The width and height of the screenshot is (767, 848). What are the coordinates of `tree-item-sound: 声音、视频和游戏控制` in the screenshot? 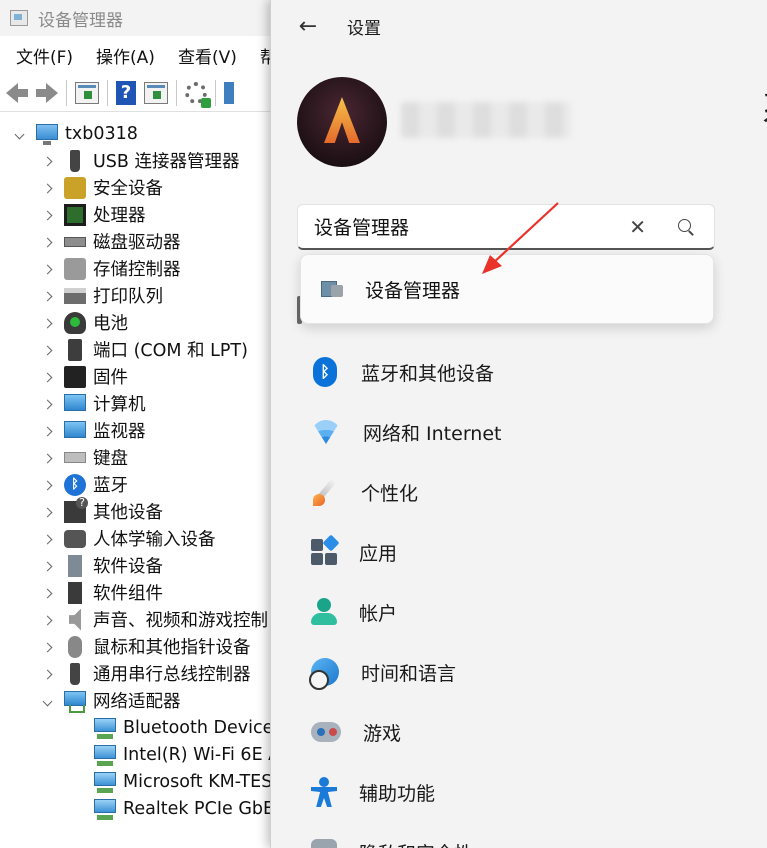 It's located at (155, 619).